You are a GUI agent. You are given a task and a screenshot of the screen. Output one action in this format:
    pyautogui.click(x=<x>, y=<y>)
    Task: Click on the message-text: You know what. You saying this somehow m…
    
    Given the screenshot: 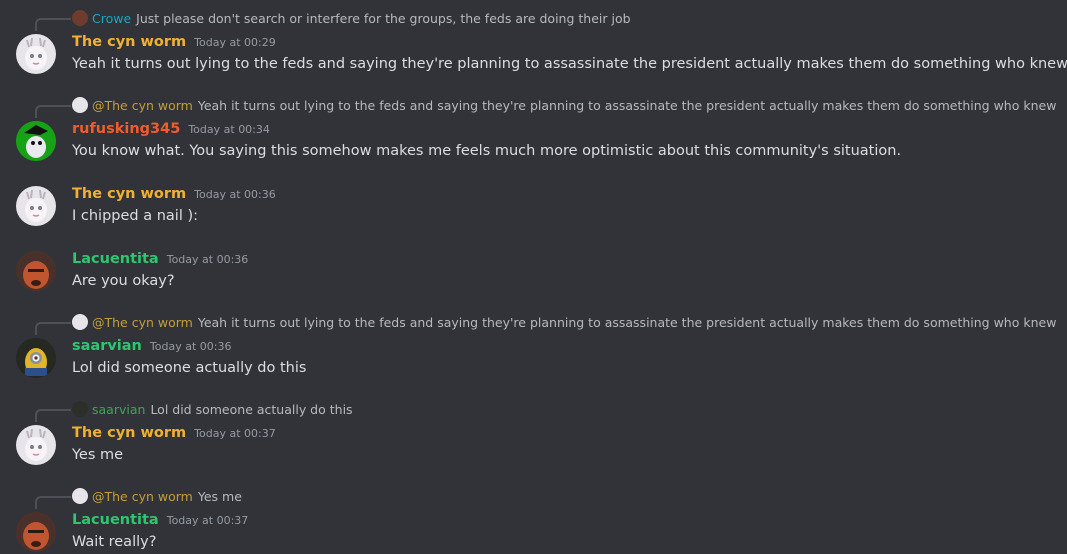 What is the action you would take?
    pyautogui.click(x=487, y=151)
    